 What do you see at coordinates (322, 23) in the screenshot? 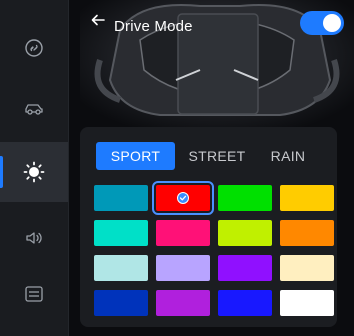
I see `drive-mode-toggle` at bounding box center [322, 23].